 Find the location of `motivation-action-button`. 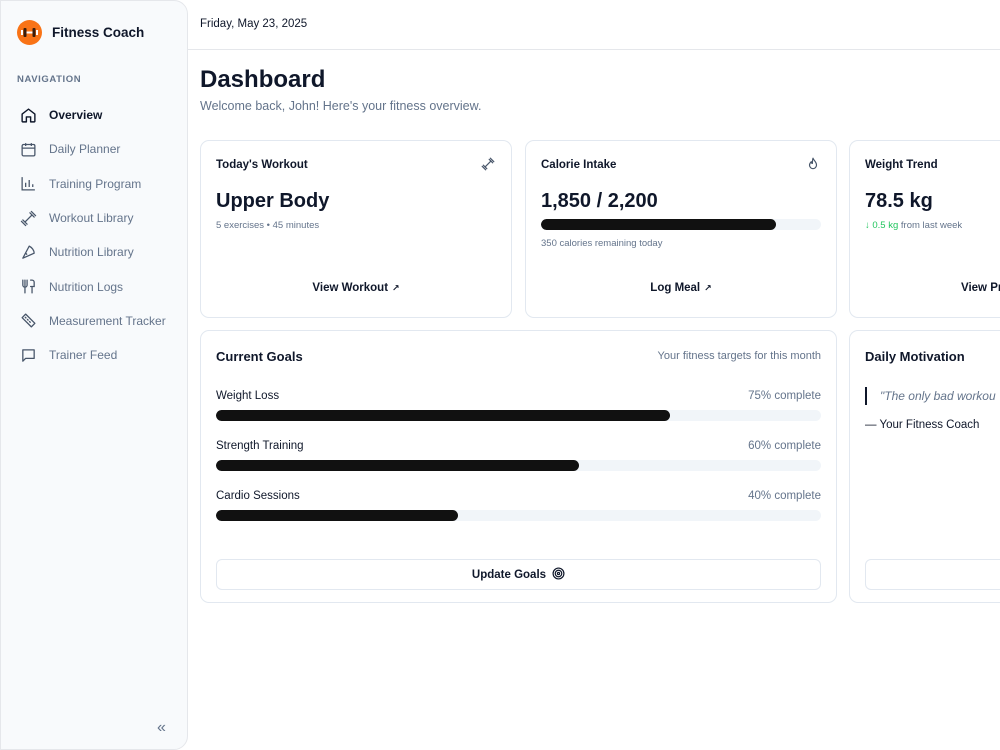

motivation-action-button is located at coordinates (932, 574).